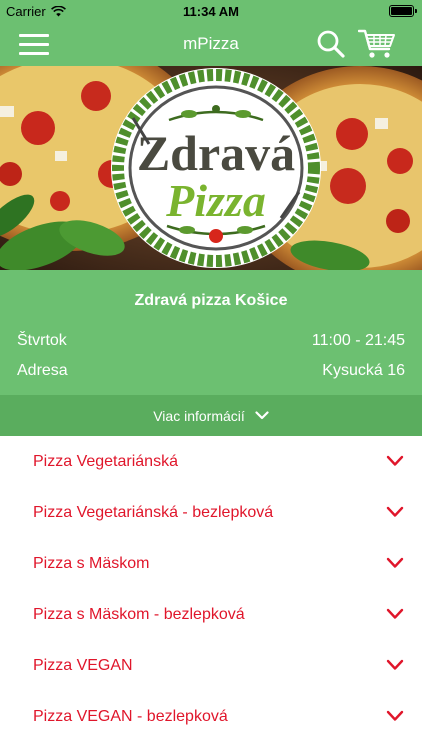 Image resolution: width=422 pixels, height=750 pixels. Describe the element at coordinates (363, 370) in the screenshot. I see `address-value: Kysucká 16` at that location.